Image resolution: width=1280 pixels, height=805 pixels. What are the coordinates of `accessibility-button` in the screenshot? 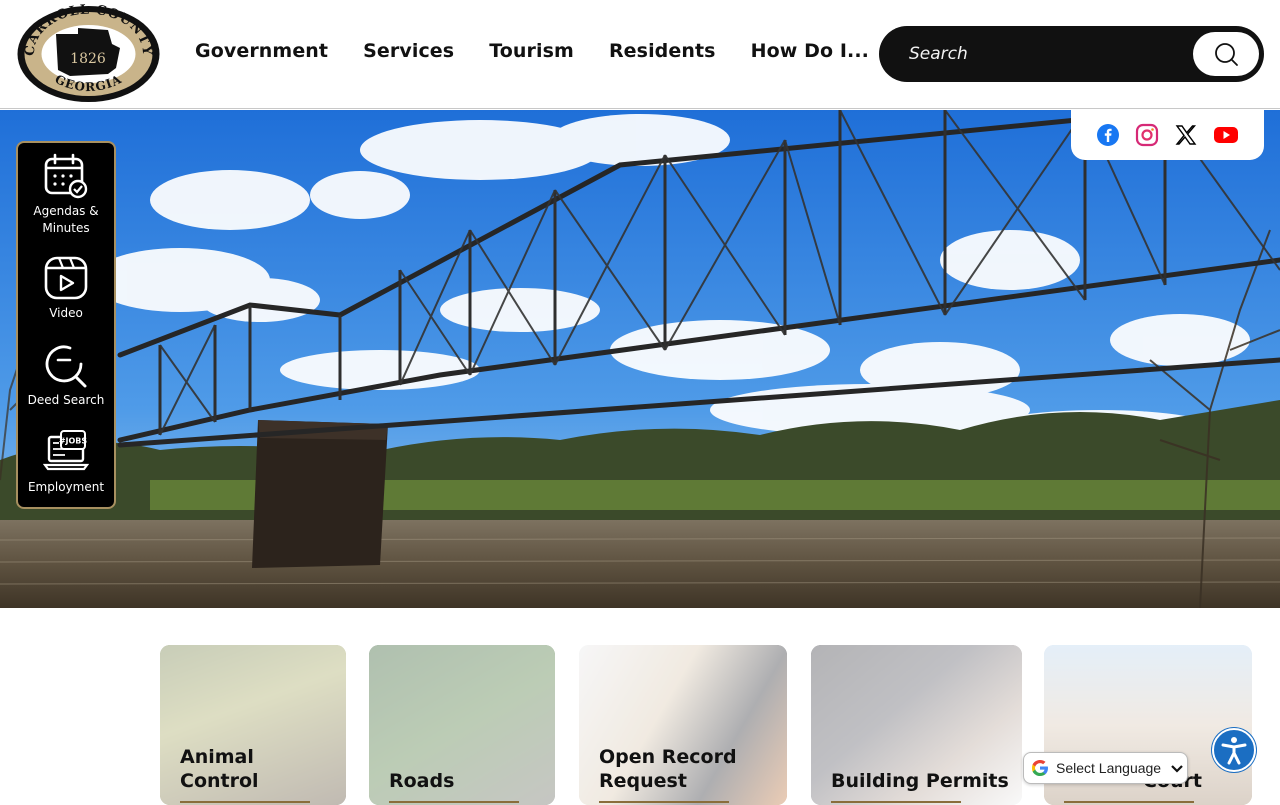 It's located at (1234, 750).